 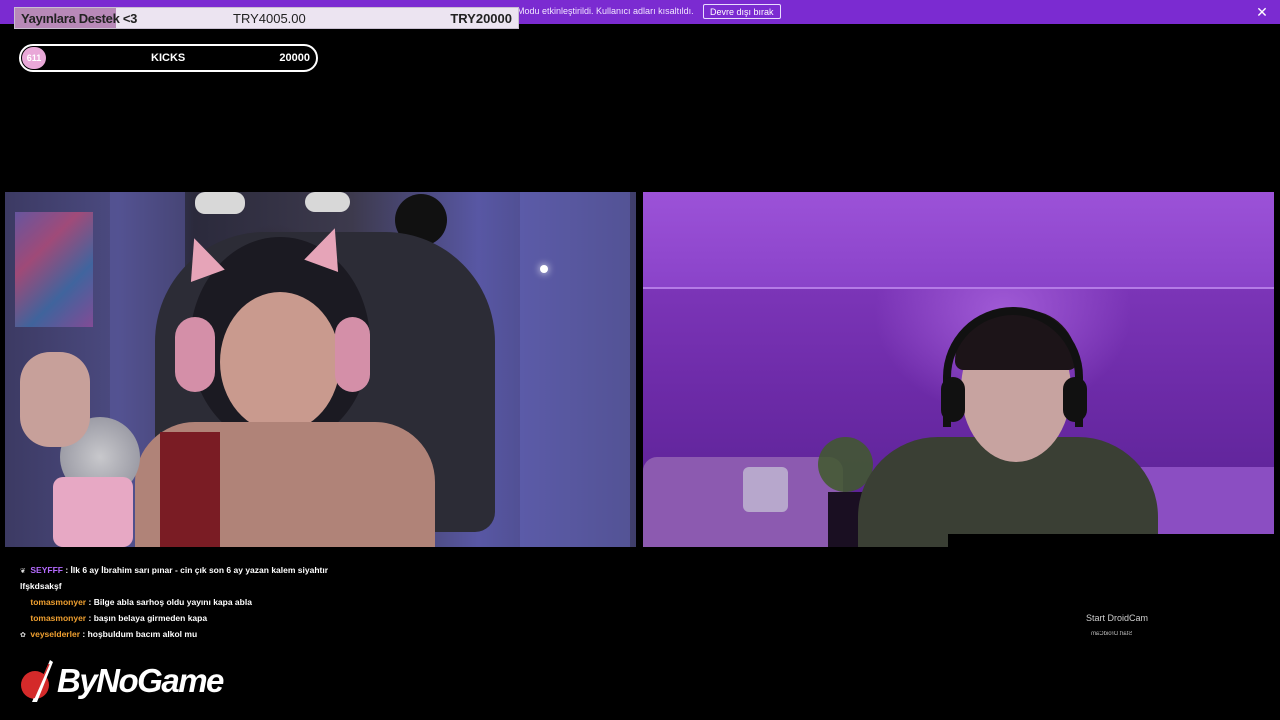 What do you see at coordinates (1117, 618) in the screenshot?
I see `droidcam-label: Start DroidCam` at bounding box center [1117, 618].